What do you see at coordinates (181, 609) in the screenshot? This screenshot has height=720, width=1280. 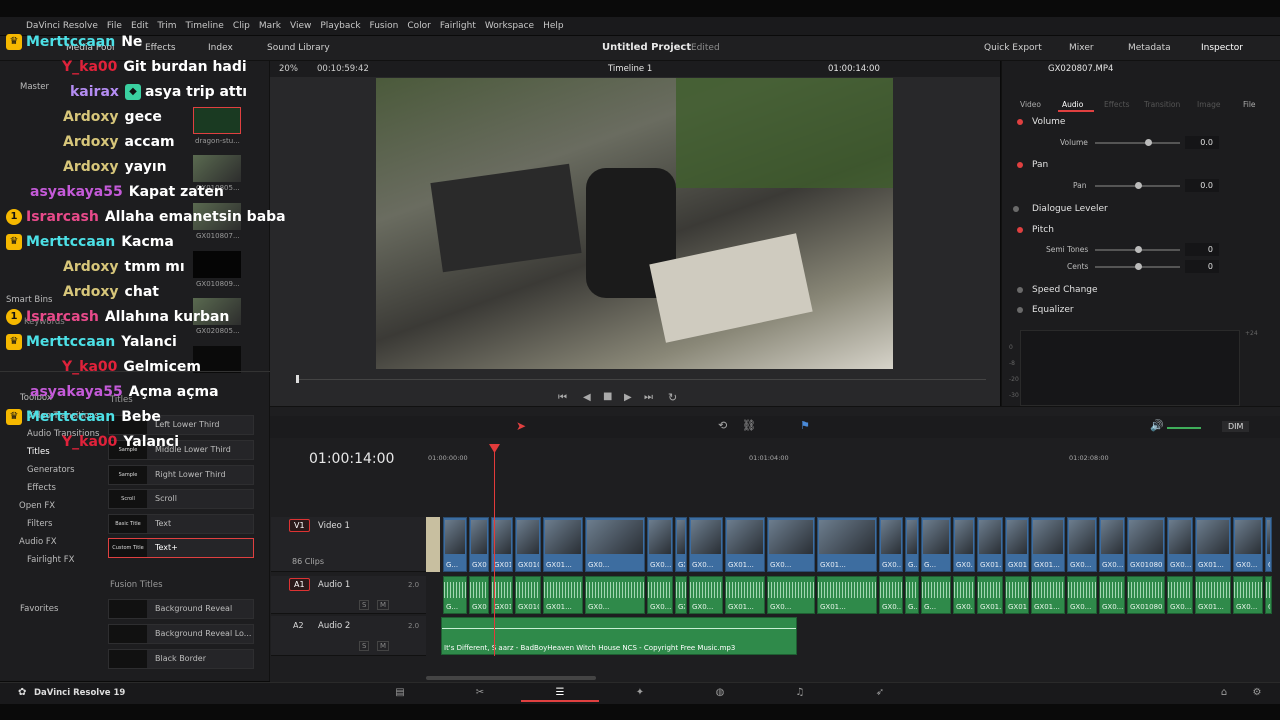 I see `fusion-title-tile: Background Reveal` at bounding box center [181, 609].